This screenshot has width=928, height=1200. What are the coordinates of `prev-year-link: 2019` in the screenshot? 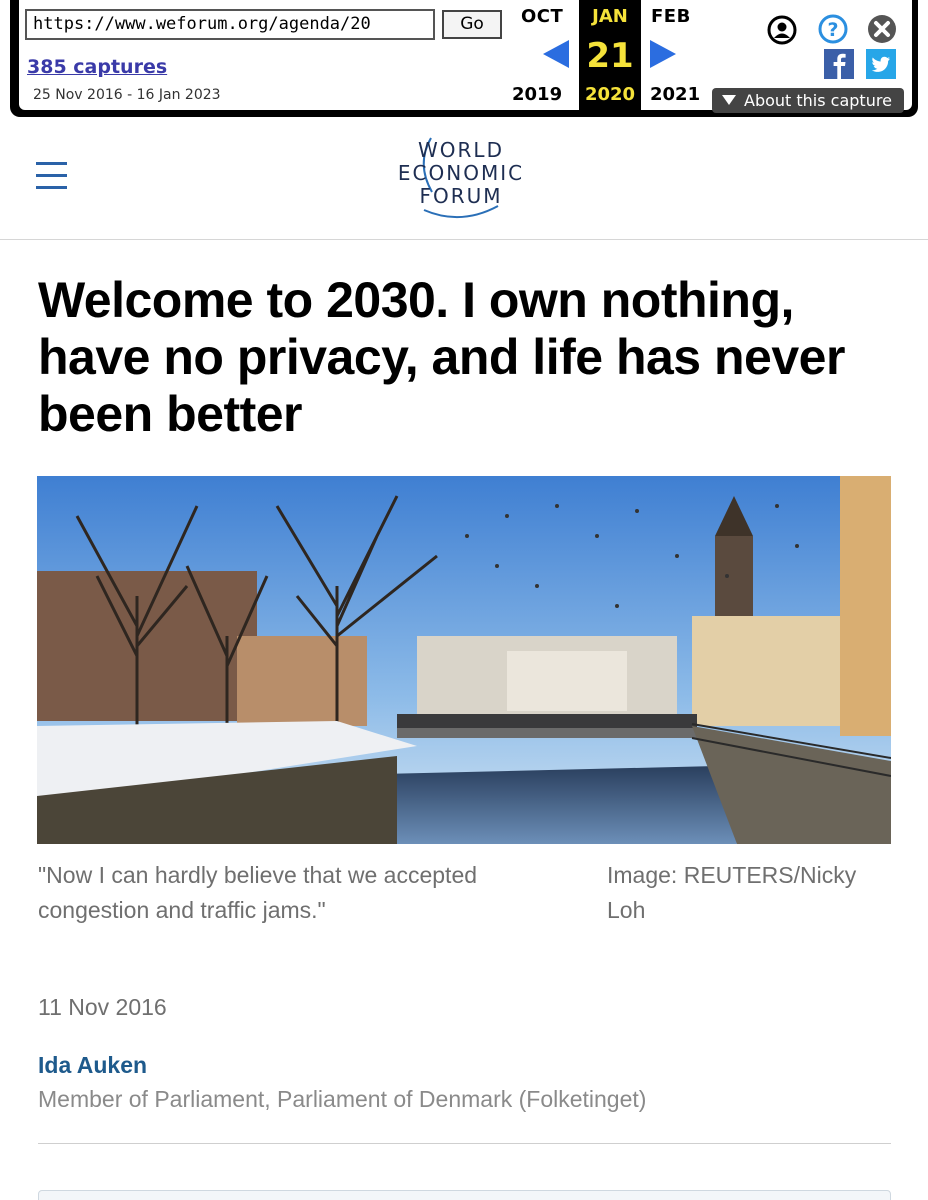 It's located at (537, 94).